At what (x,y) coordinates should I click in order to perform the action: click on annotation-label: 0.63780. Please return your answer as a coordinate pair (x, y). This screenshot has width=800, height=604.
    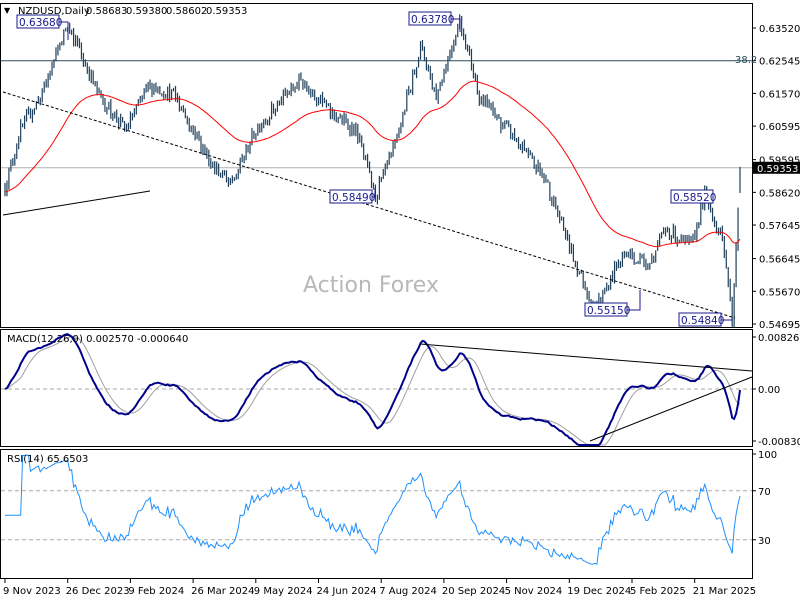
    Looking at the image, I should click on (432, 20).